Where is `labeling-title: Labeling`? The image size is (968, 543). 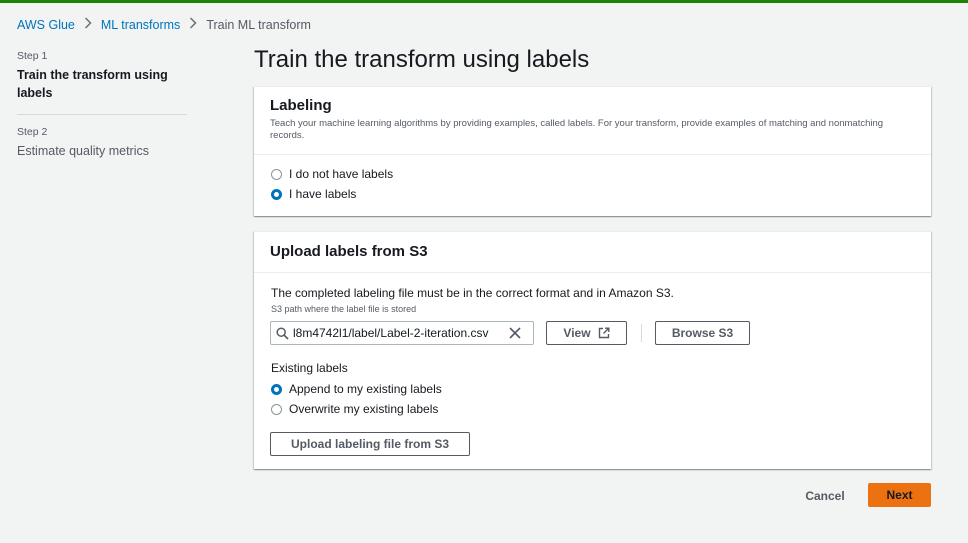 labeling-title: Labeling is located at coordinates (301, 105).